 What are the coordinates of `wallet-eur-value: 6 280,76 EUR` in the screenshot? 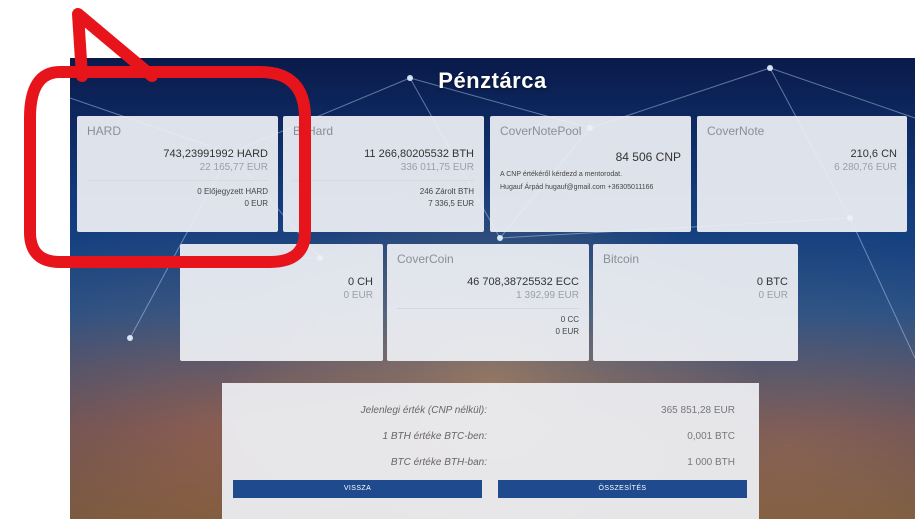 It's located at (865, 167).